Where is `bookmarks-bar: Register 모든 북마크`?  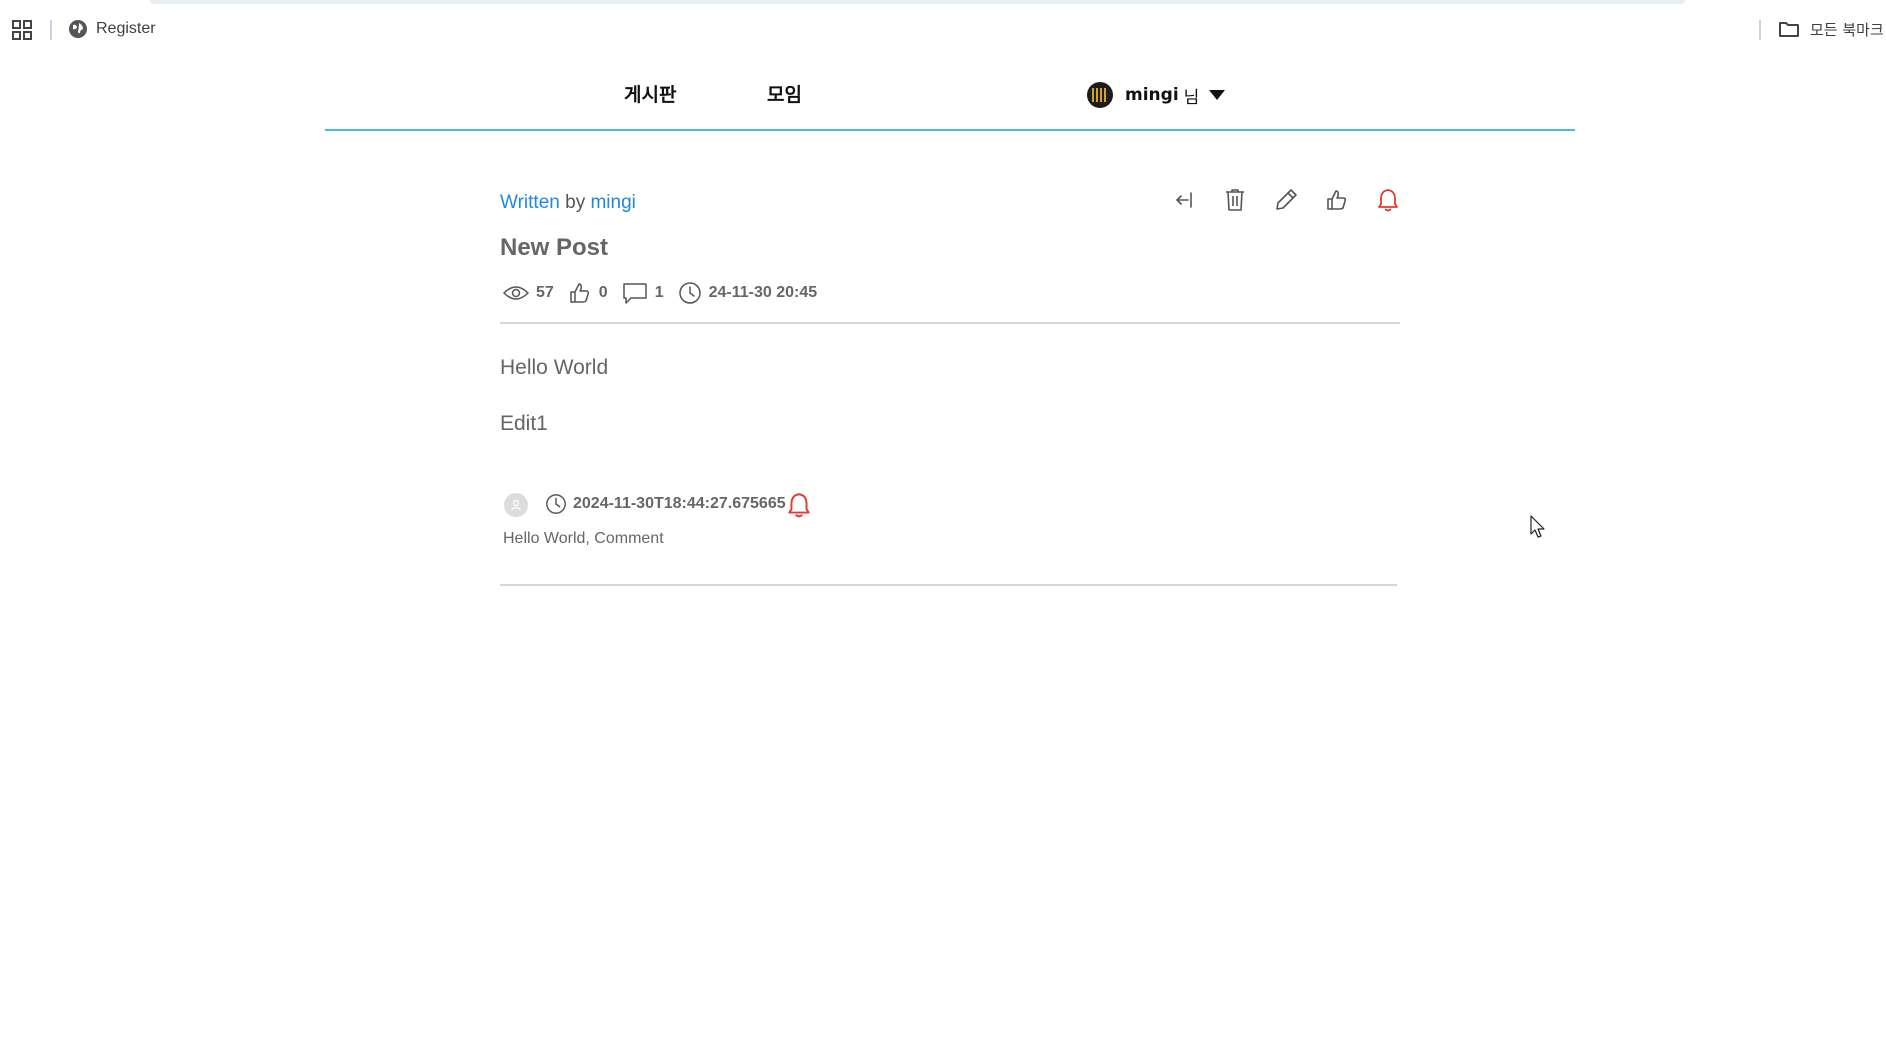
bookmarks-bar: Register 모든 북마크 is located at coordinates (943, 29).